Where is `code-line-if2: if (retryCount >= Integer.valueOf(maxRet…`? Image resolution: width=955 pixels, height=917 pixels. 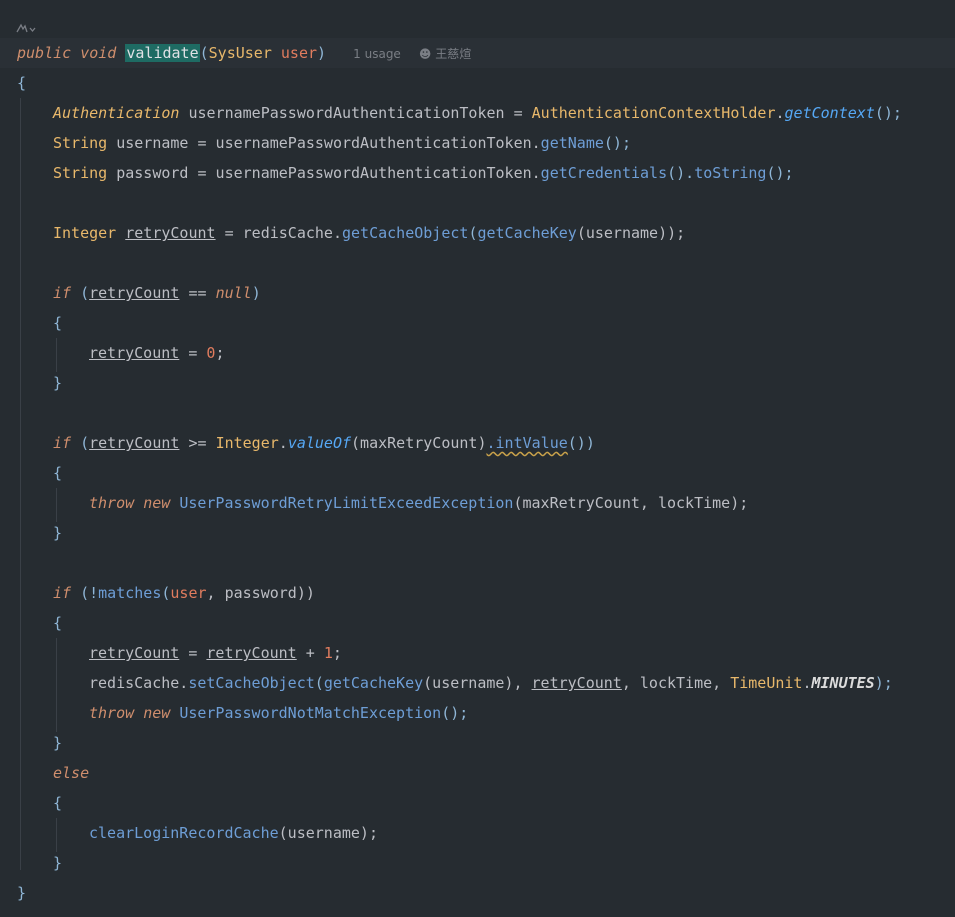 code-line-if2: if (retryCount >= Integer.valueOf(maxRet… is located at coordinates (324, 443).